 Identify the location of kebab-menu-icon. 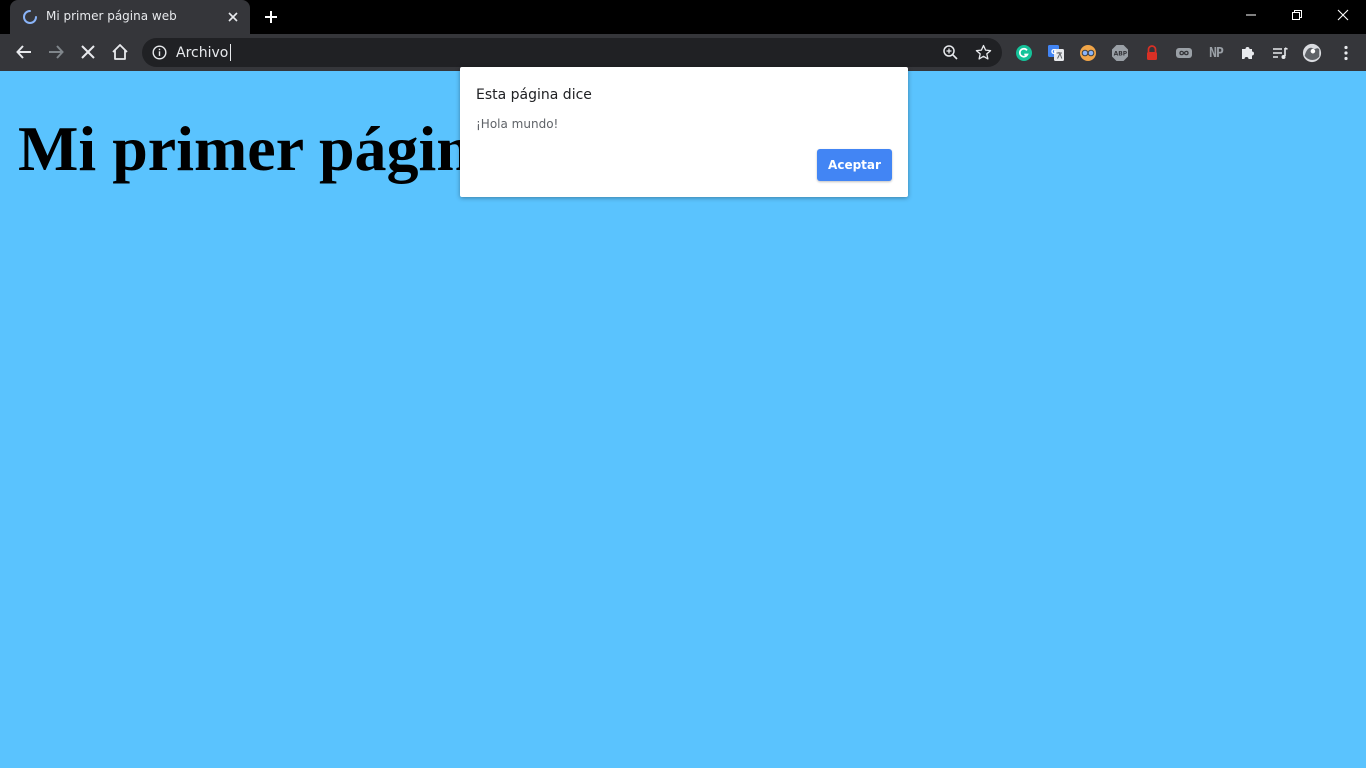
(1346, 53).